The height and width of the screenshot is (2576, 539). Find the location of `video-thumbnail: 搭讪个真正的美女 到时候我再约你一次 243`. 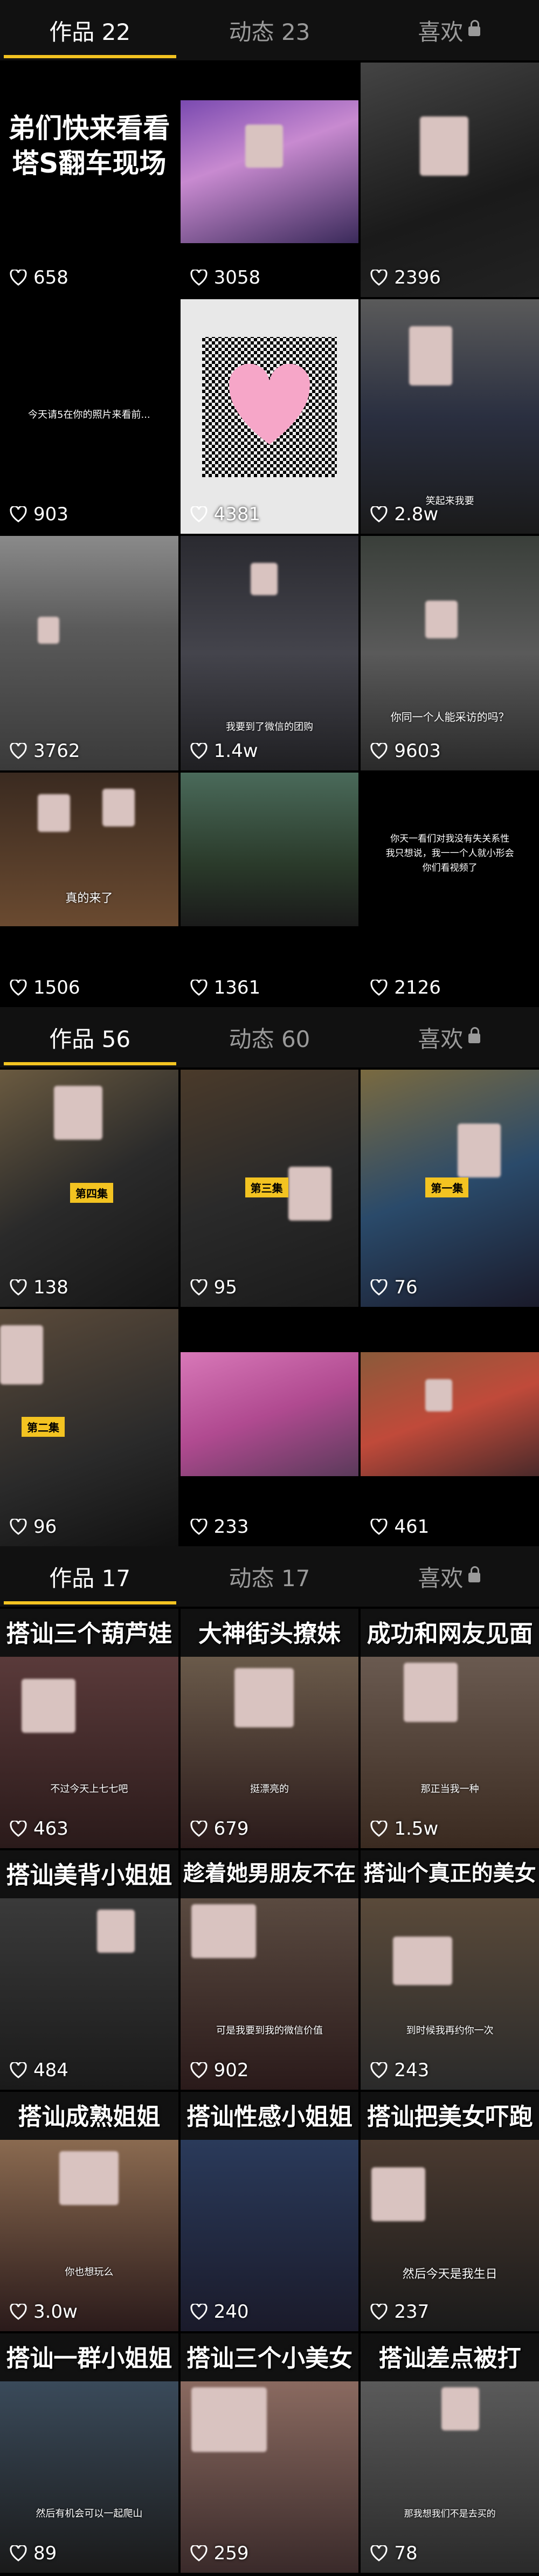

video-thumbnail: 搭讪个真正的美女 到时候我再约你一次 243 is located at coordinates (450, 1970).